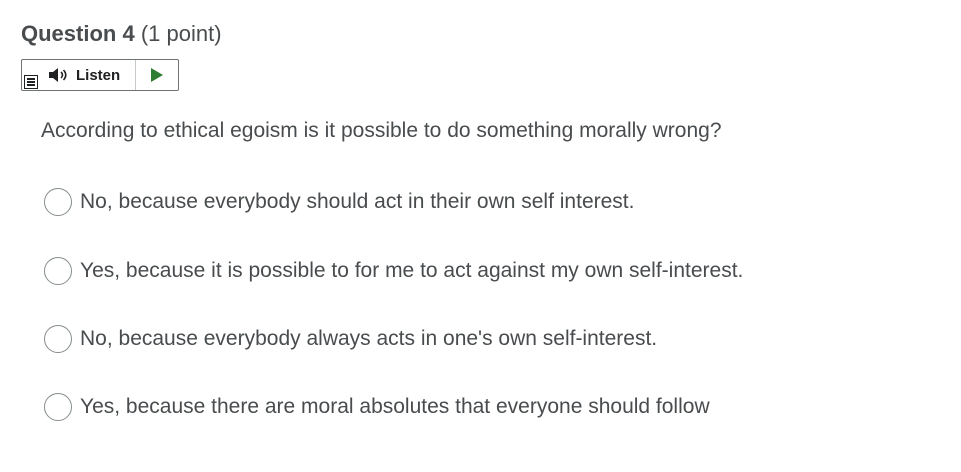  I want to click on question-title: Question 4, so click(78, 33).